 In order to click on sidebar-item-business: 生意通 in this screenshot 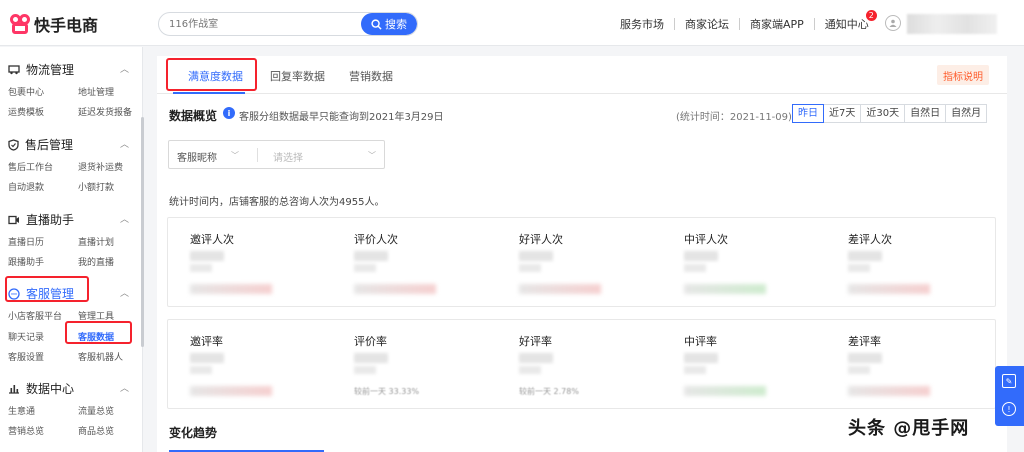, I will do `click(21, 410)`.